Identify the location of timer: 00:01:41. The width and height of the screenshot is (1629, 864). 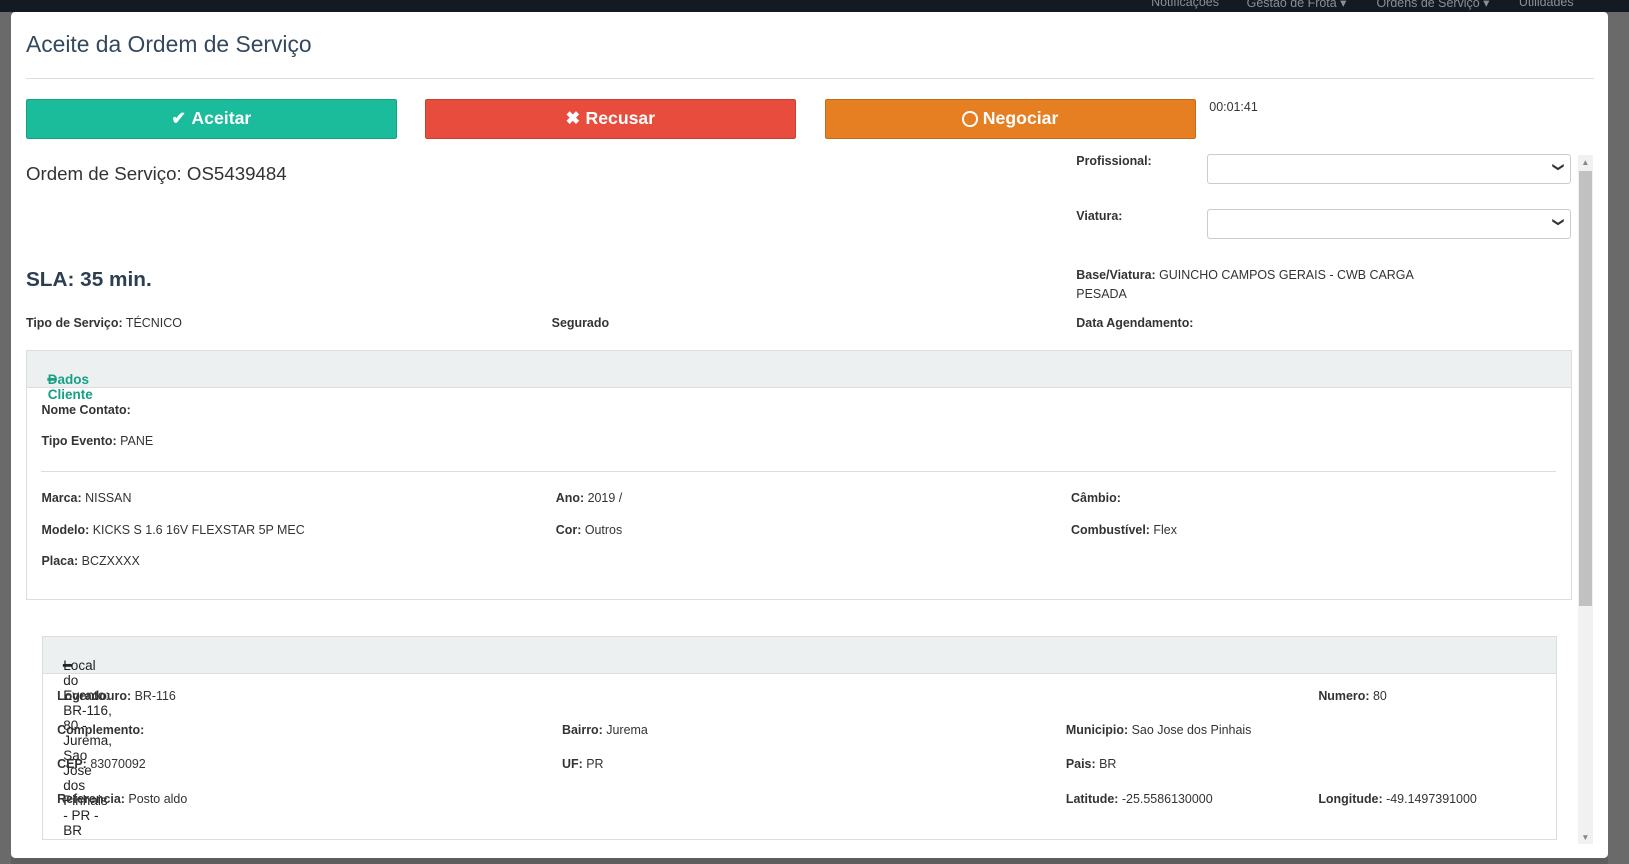
(1233, 106).